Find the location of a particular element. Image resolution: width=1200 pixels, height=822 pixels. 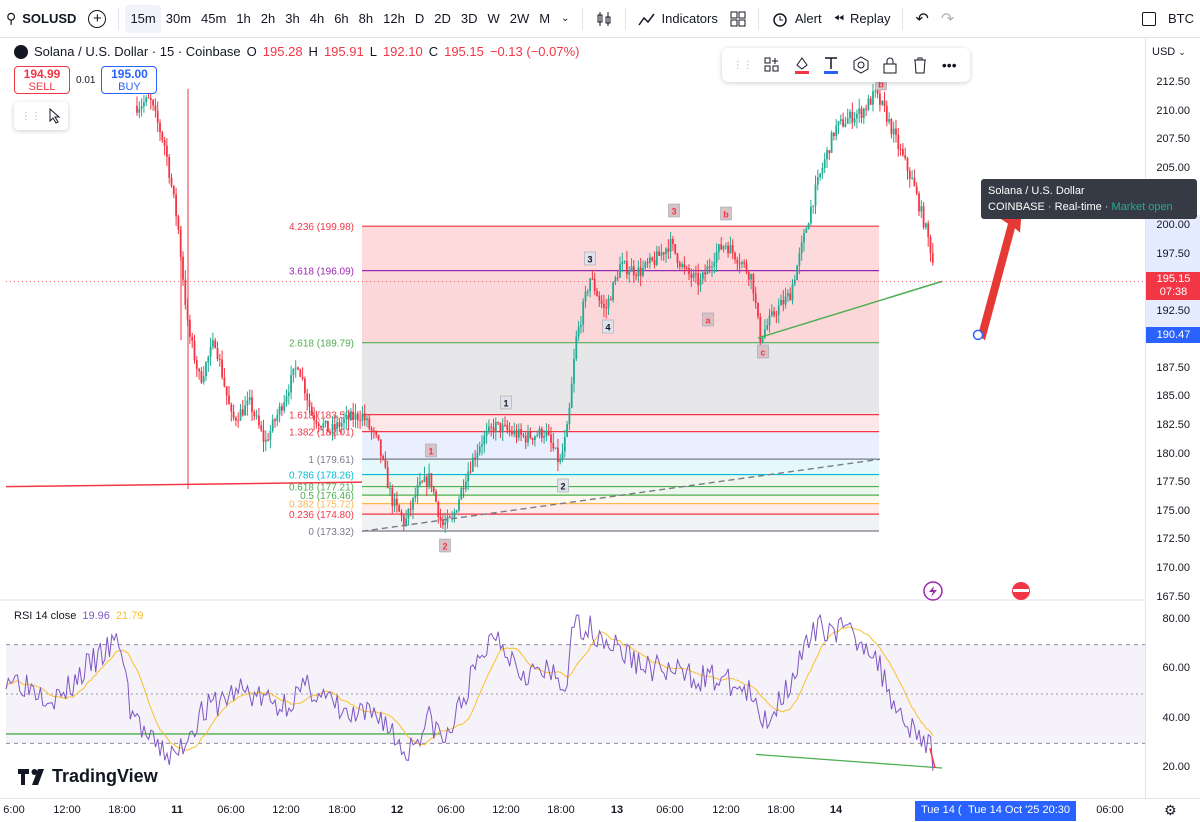

price-label: 170.00 is located at coordinates (1173, 568).